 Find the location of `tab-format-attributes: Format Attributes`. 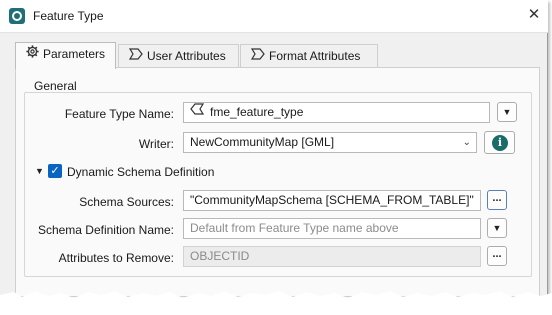

tab-format-attributes: Format Attributes is located at coordinates (309, 56).